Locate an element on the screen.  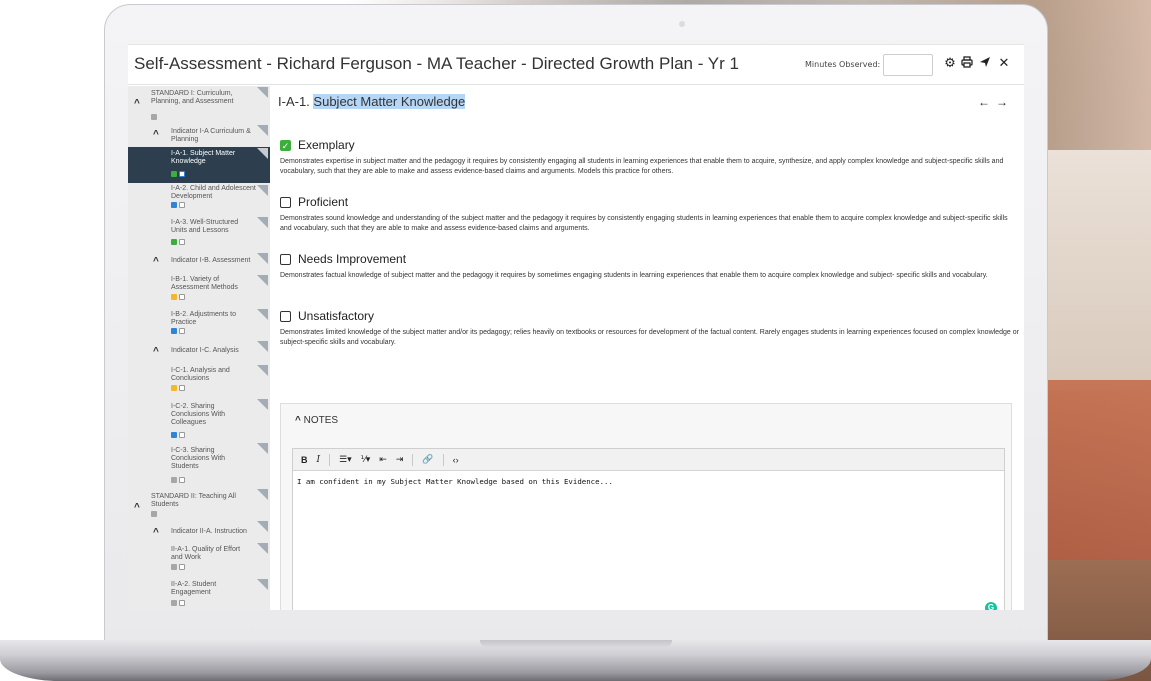
element-heading: I-A-1. Subject Matter Knowledge is located at coordinates (372, 101).